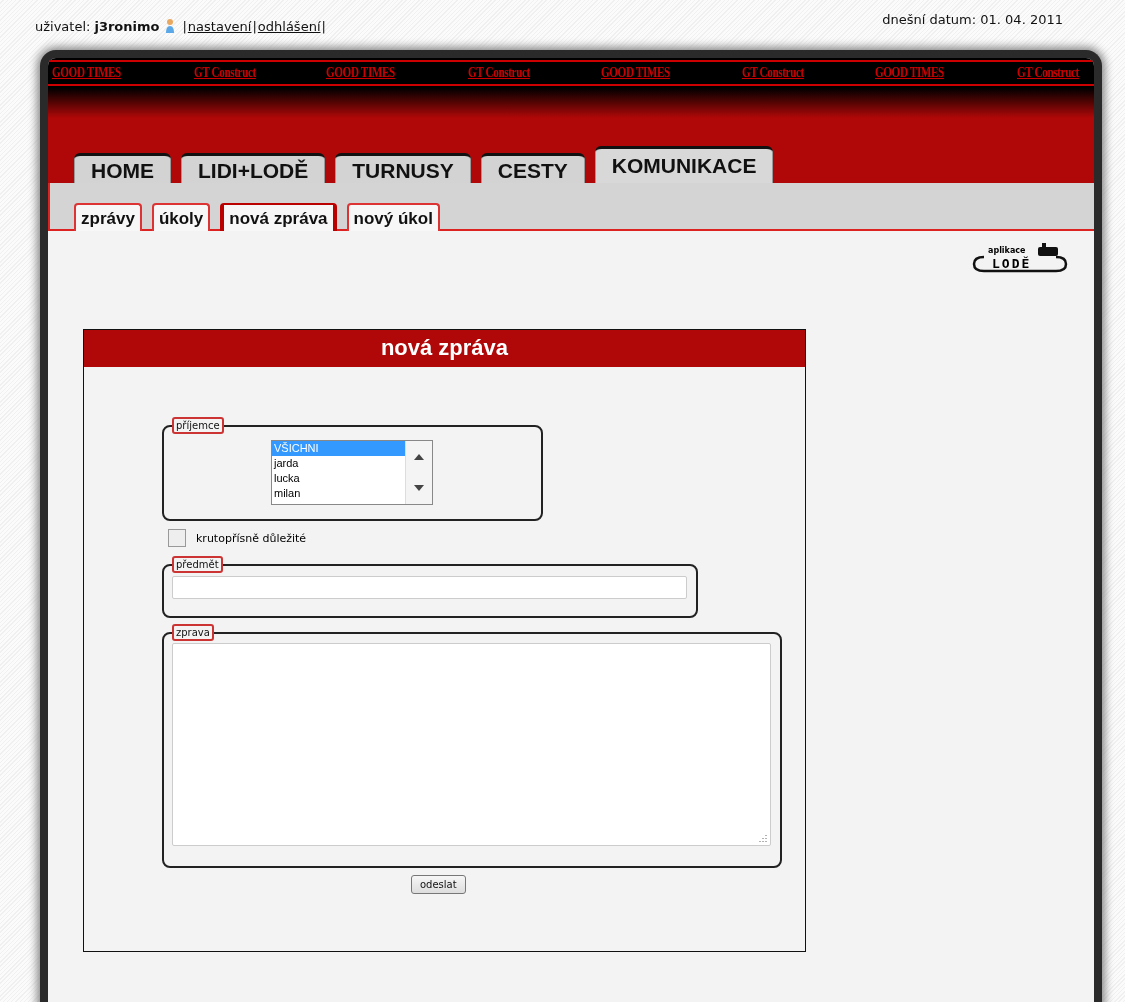 This screenshot has height=1002, width=1125. I want to click on scroll-down-icon, so click(419, 488).